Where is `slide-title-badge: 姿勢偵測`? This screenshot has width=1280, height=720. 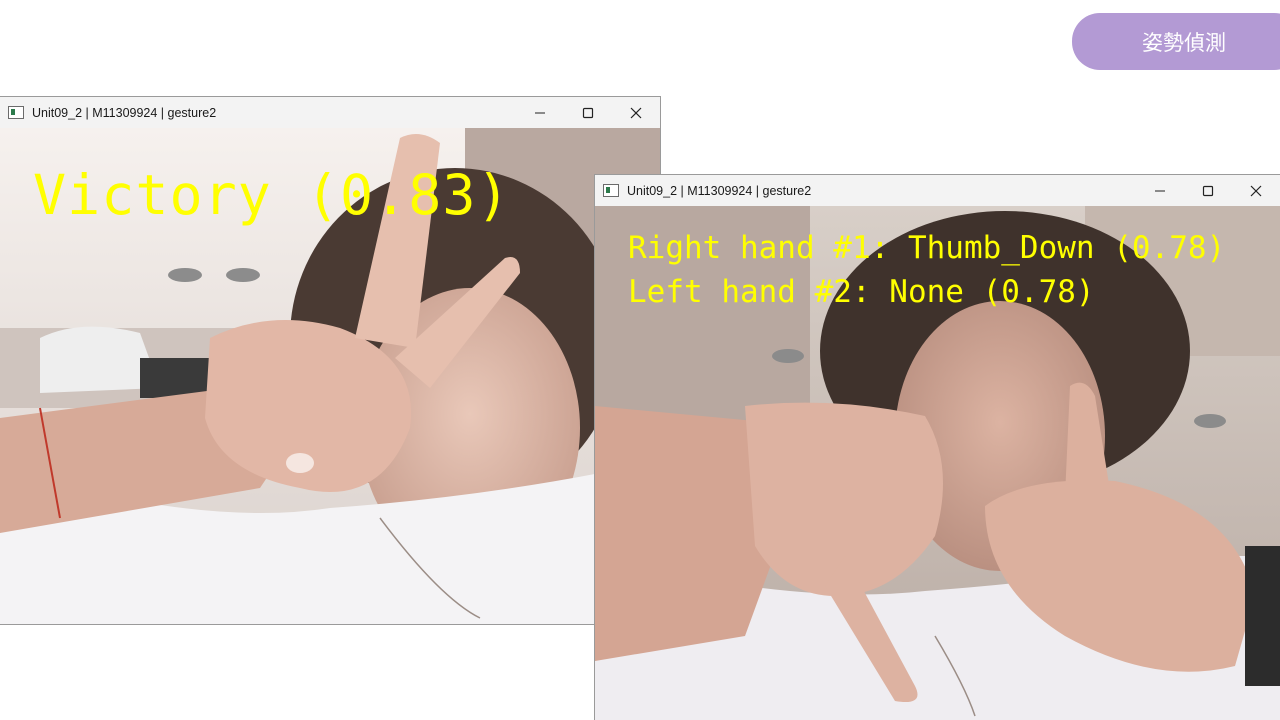
slide-title-badge: 姿勢偵測 is located at coordinates (1176, 41).